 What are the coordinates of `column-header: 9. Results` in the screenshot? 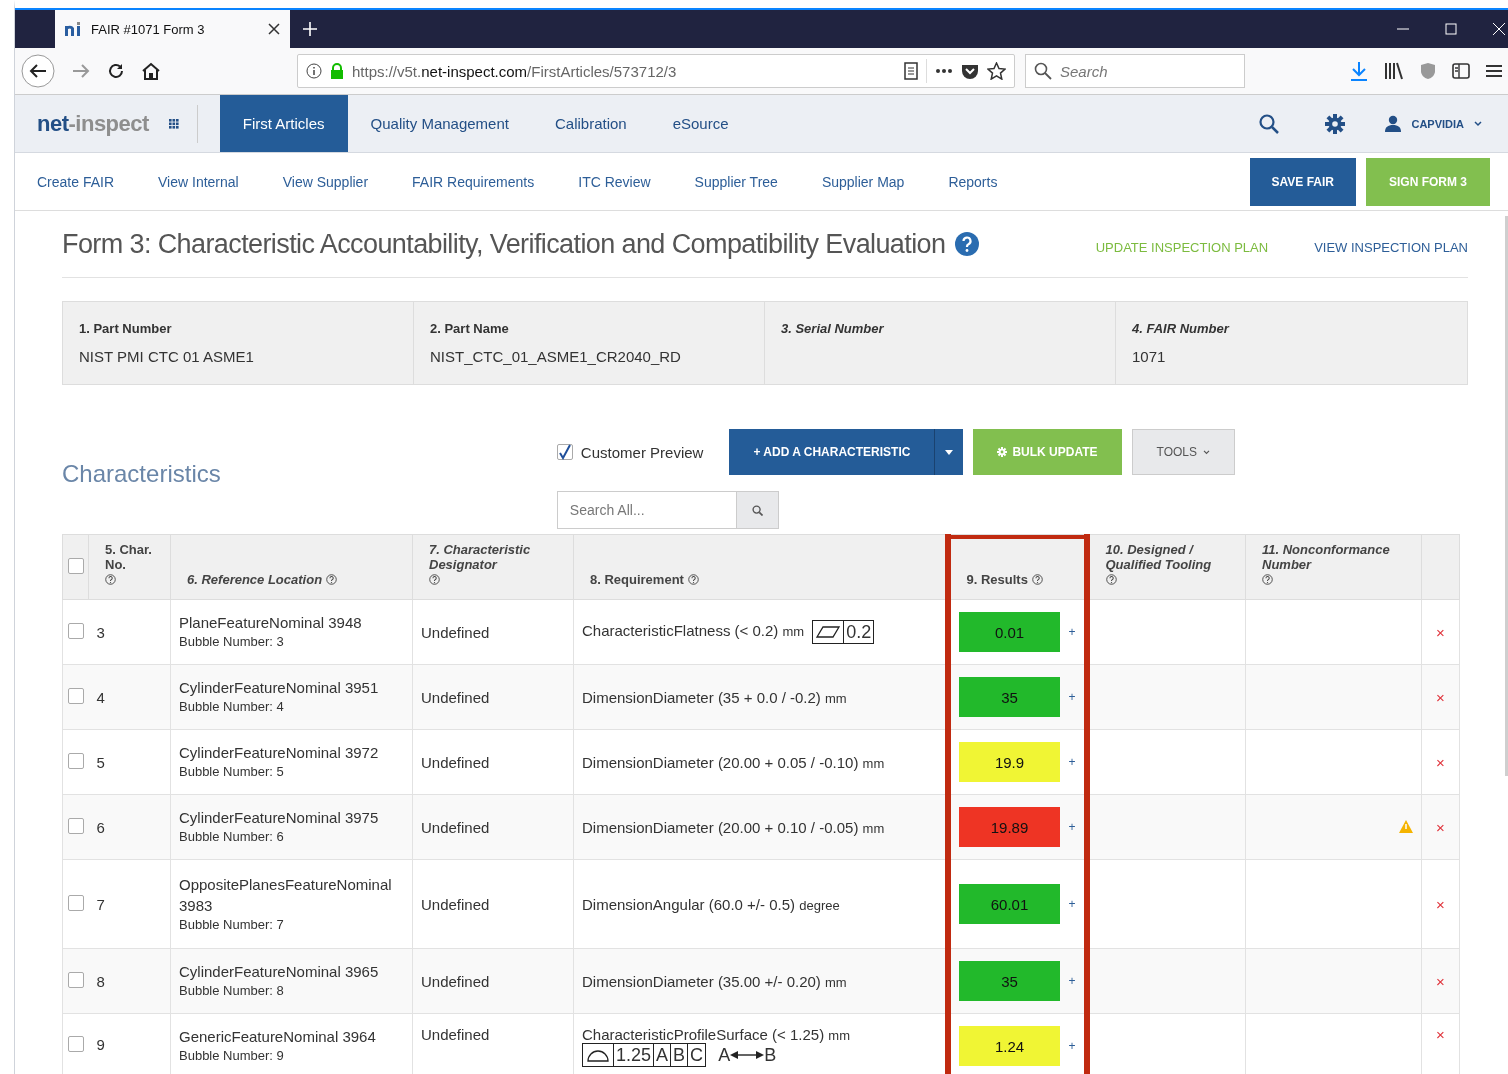 It's located at (997, 579).